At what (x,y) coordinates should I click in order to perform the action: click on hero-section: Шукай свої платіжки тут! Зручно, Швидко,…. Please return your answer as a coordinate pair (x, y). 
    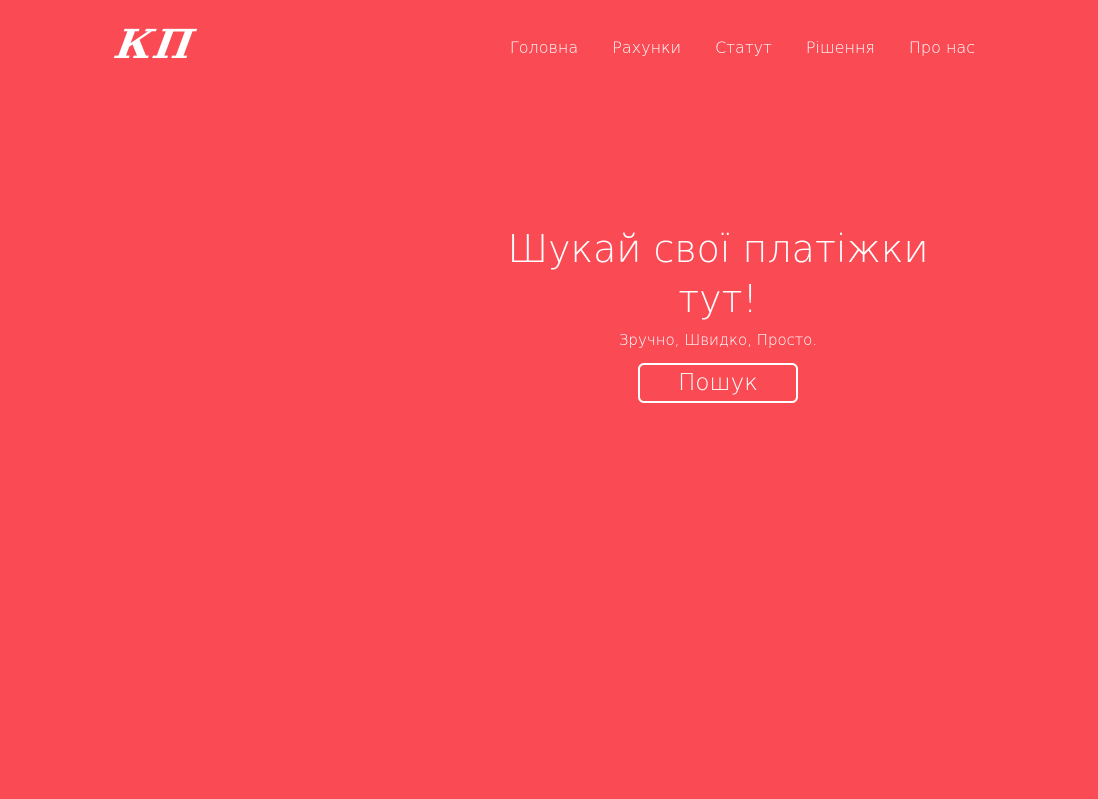
    Looking at the image, I should click on (718, 313).